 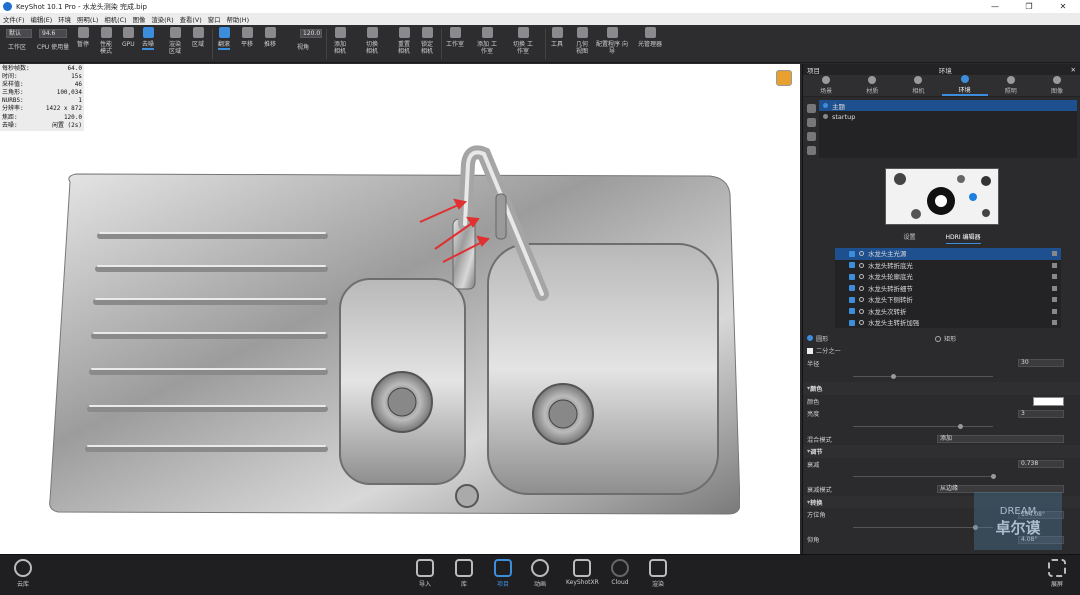 What do you see at coordinates (1011, 85) in the screenshot?
I see `tab-lighting: 照明` at bounding box center [1011, 85].